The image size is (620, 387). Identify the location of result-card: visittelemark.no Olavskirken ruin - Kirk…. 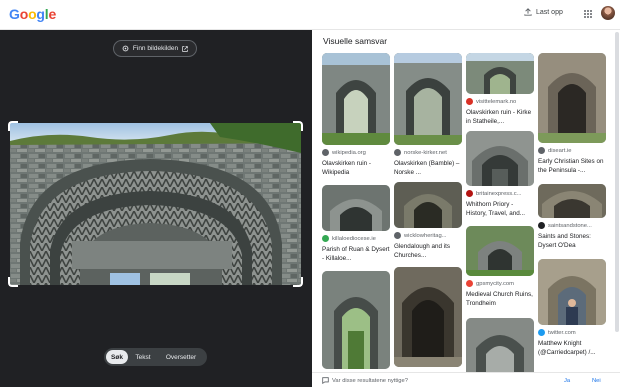
(500, 89).